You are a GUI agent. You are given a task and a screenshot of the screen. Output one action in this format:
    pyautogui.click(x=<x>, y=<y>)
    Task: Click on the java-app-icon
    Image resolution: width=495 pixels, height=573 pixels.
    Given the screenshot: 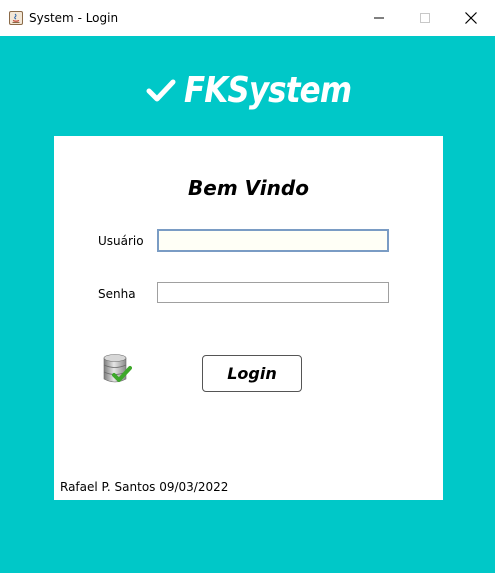 What is the action you would take?
    pyautogui.click(x=16, y=18)
    